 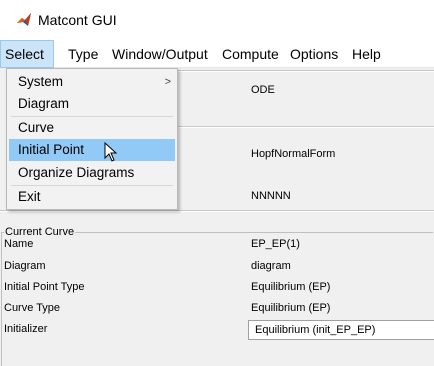 I want to click on menu-item-organize-diagrams: Organize Diagrams, so click(x=92, y=173).